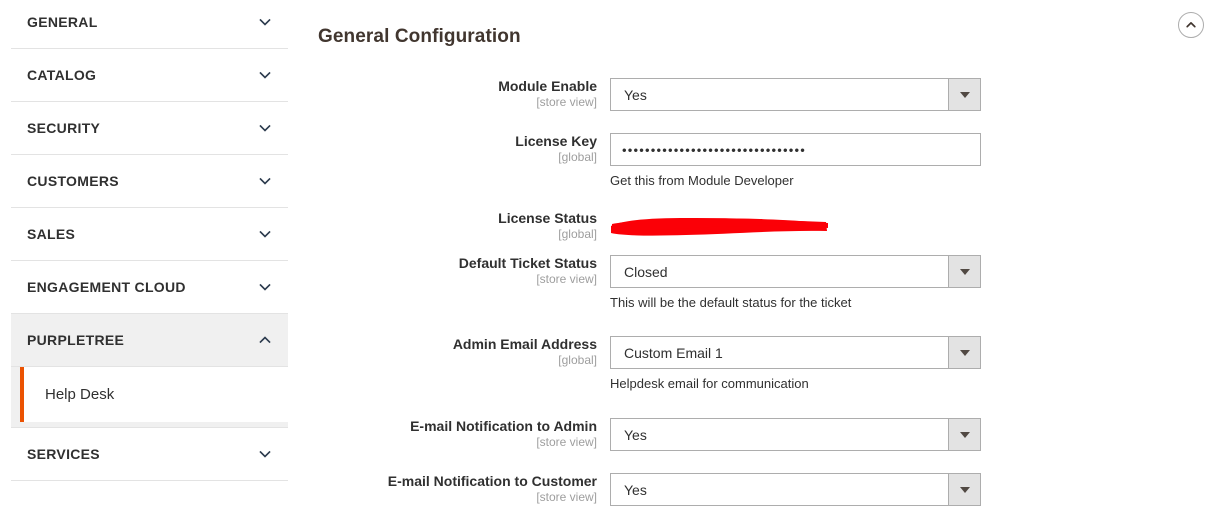 Image resolution: width=1224 pixels, height=513 pixels. I want to click on email-notification-customer-select: Yes, so click(795, 489).